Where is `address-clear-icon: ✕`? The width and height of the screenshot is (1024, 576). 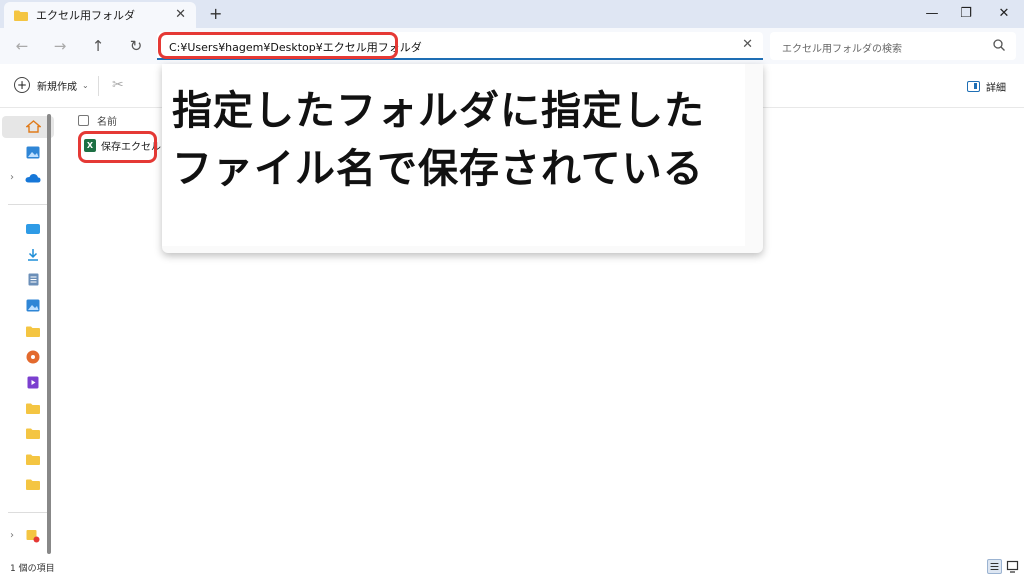
address-clear-icon: ✕ is located at coordinates (747, 44).